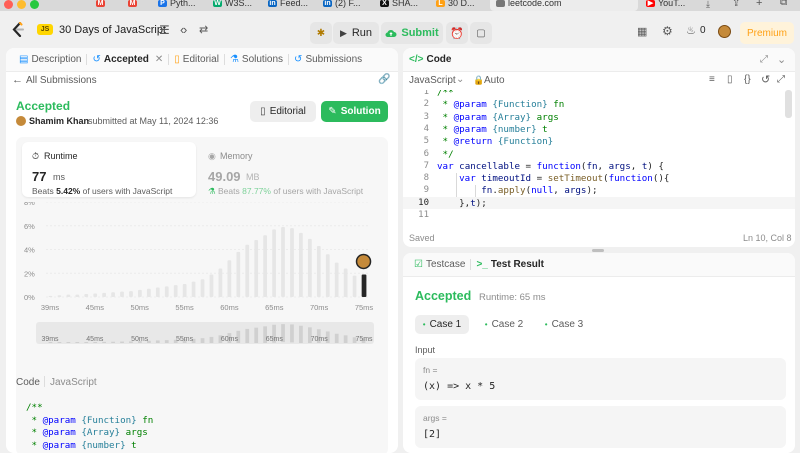 This screenshot has width=800, height=453. I want to click on minimize-window-icon, so click(21, 4).